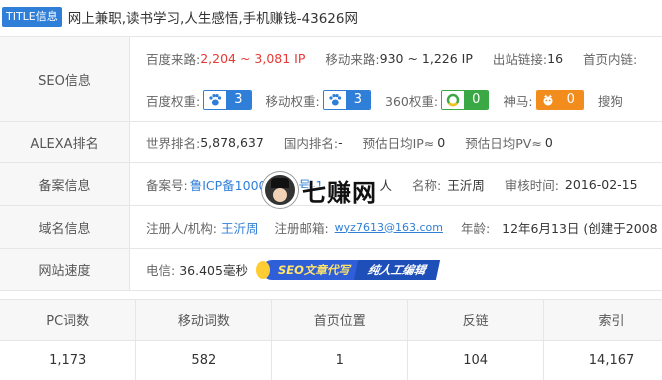  I want to click on stats-header-row: PC词数 移动词数 首页位置 反链 索引, so click(331, 320).